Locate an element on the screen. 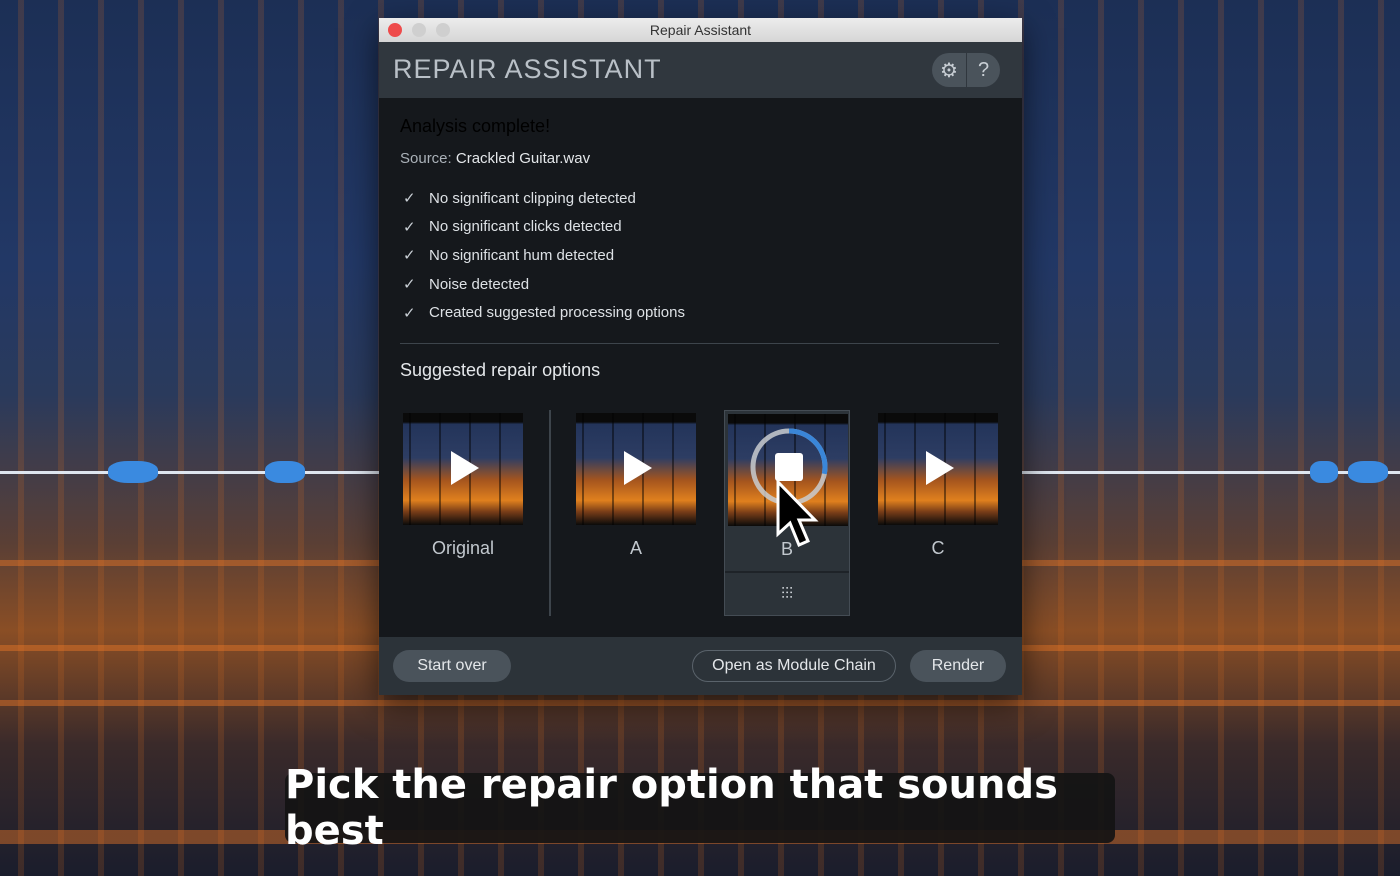 The image size is (1400, 876). help-button: ? is located at coordinates (983, 70).